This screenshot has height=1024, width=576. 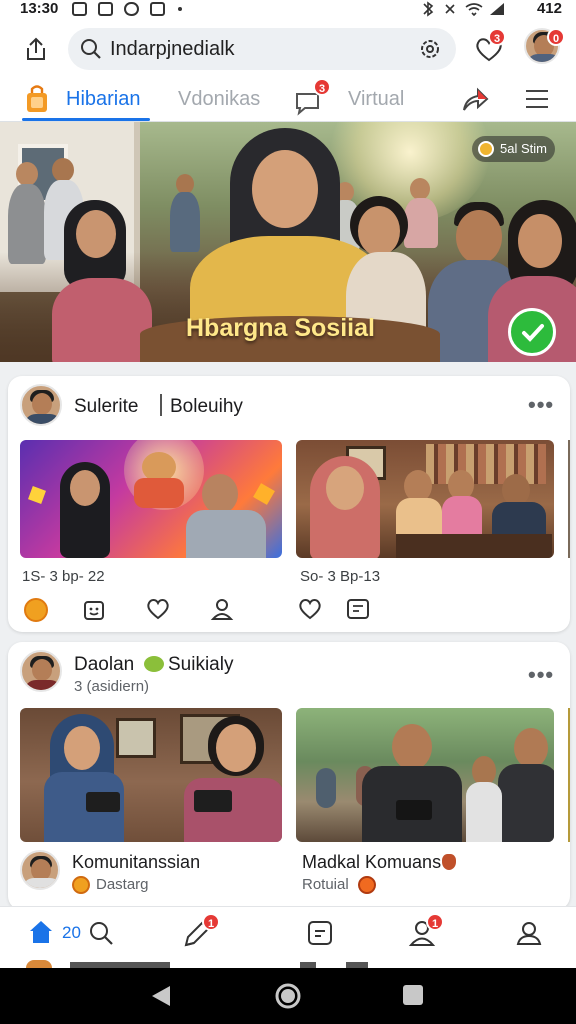 I want to click on bluetooth-icon, so click(x=428, y=9).